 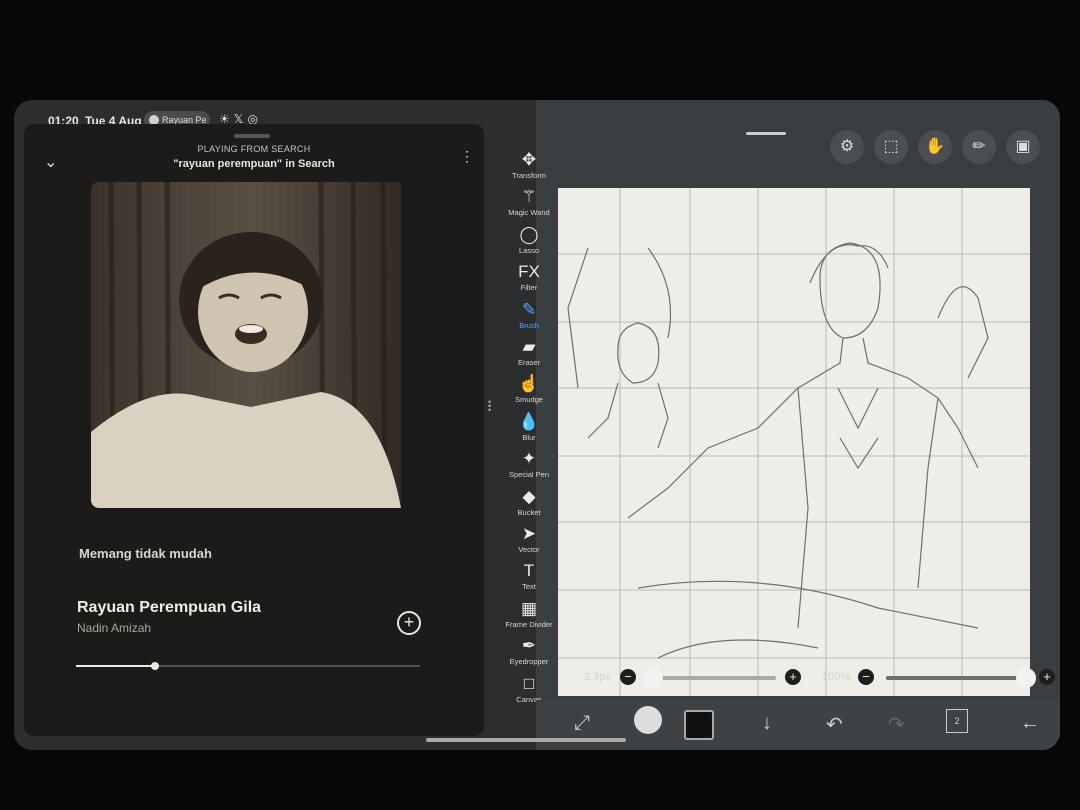 What do you see at coordinates (116, 666) in the screenshot?
I see `progress-fill` at bounding box center [116, 666].